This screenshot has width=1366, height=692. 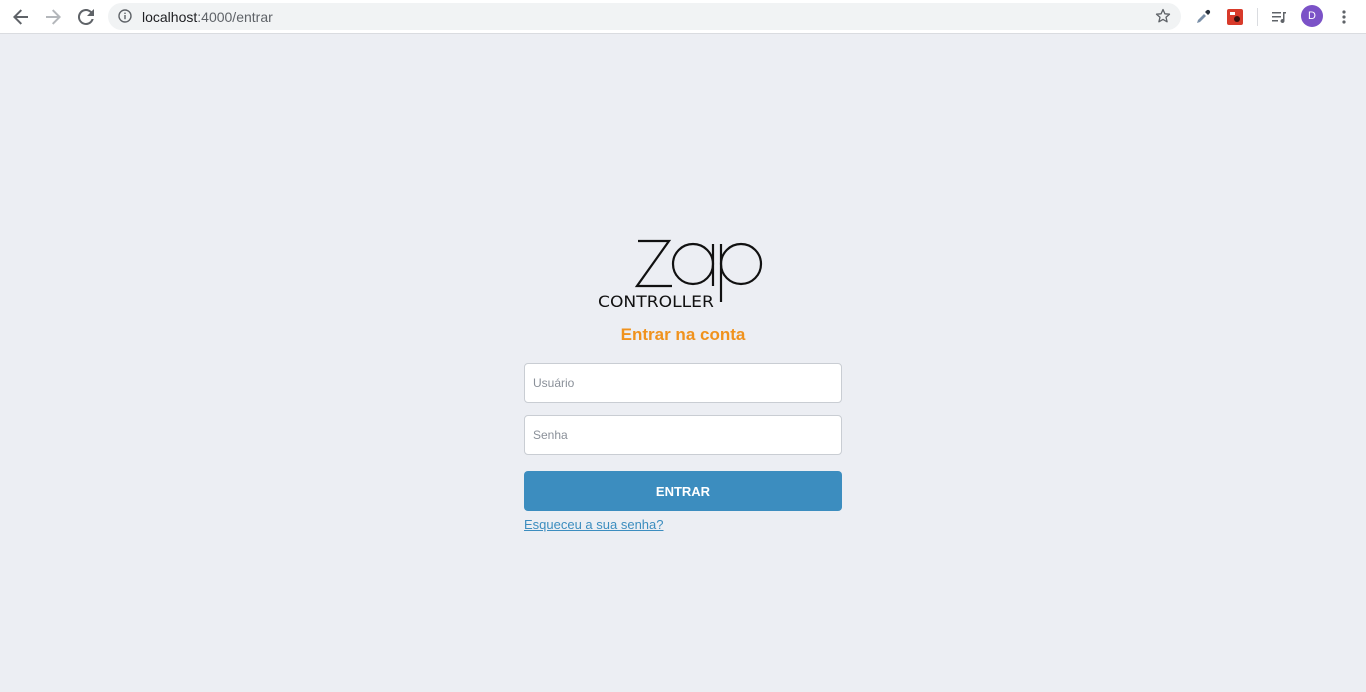 I want to click on browser-toolbar: localhost:4000/entrar D, so click(x=683, y=17).